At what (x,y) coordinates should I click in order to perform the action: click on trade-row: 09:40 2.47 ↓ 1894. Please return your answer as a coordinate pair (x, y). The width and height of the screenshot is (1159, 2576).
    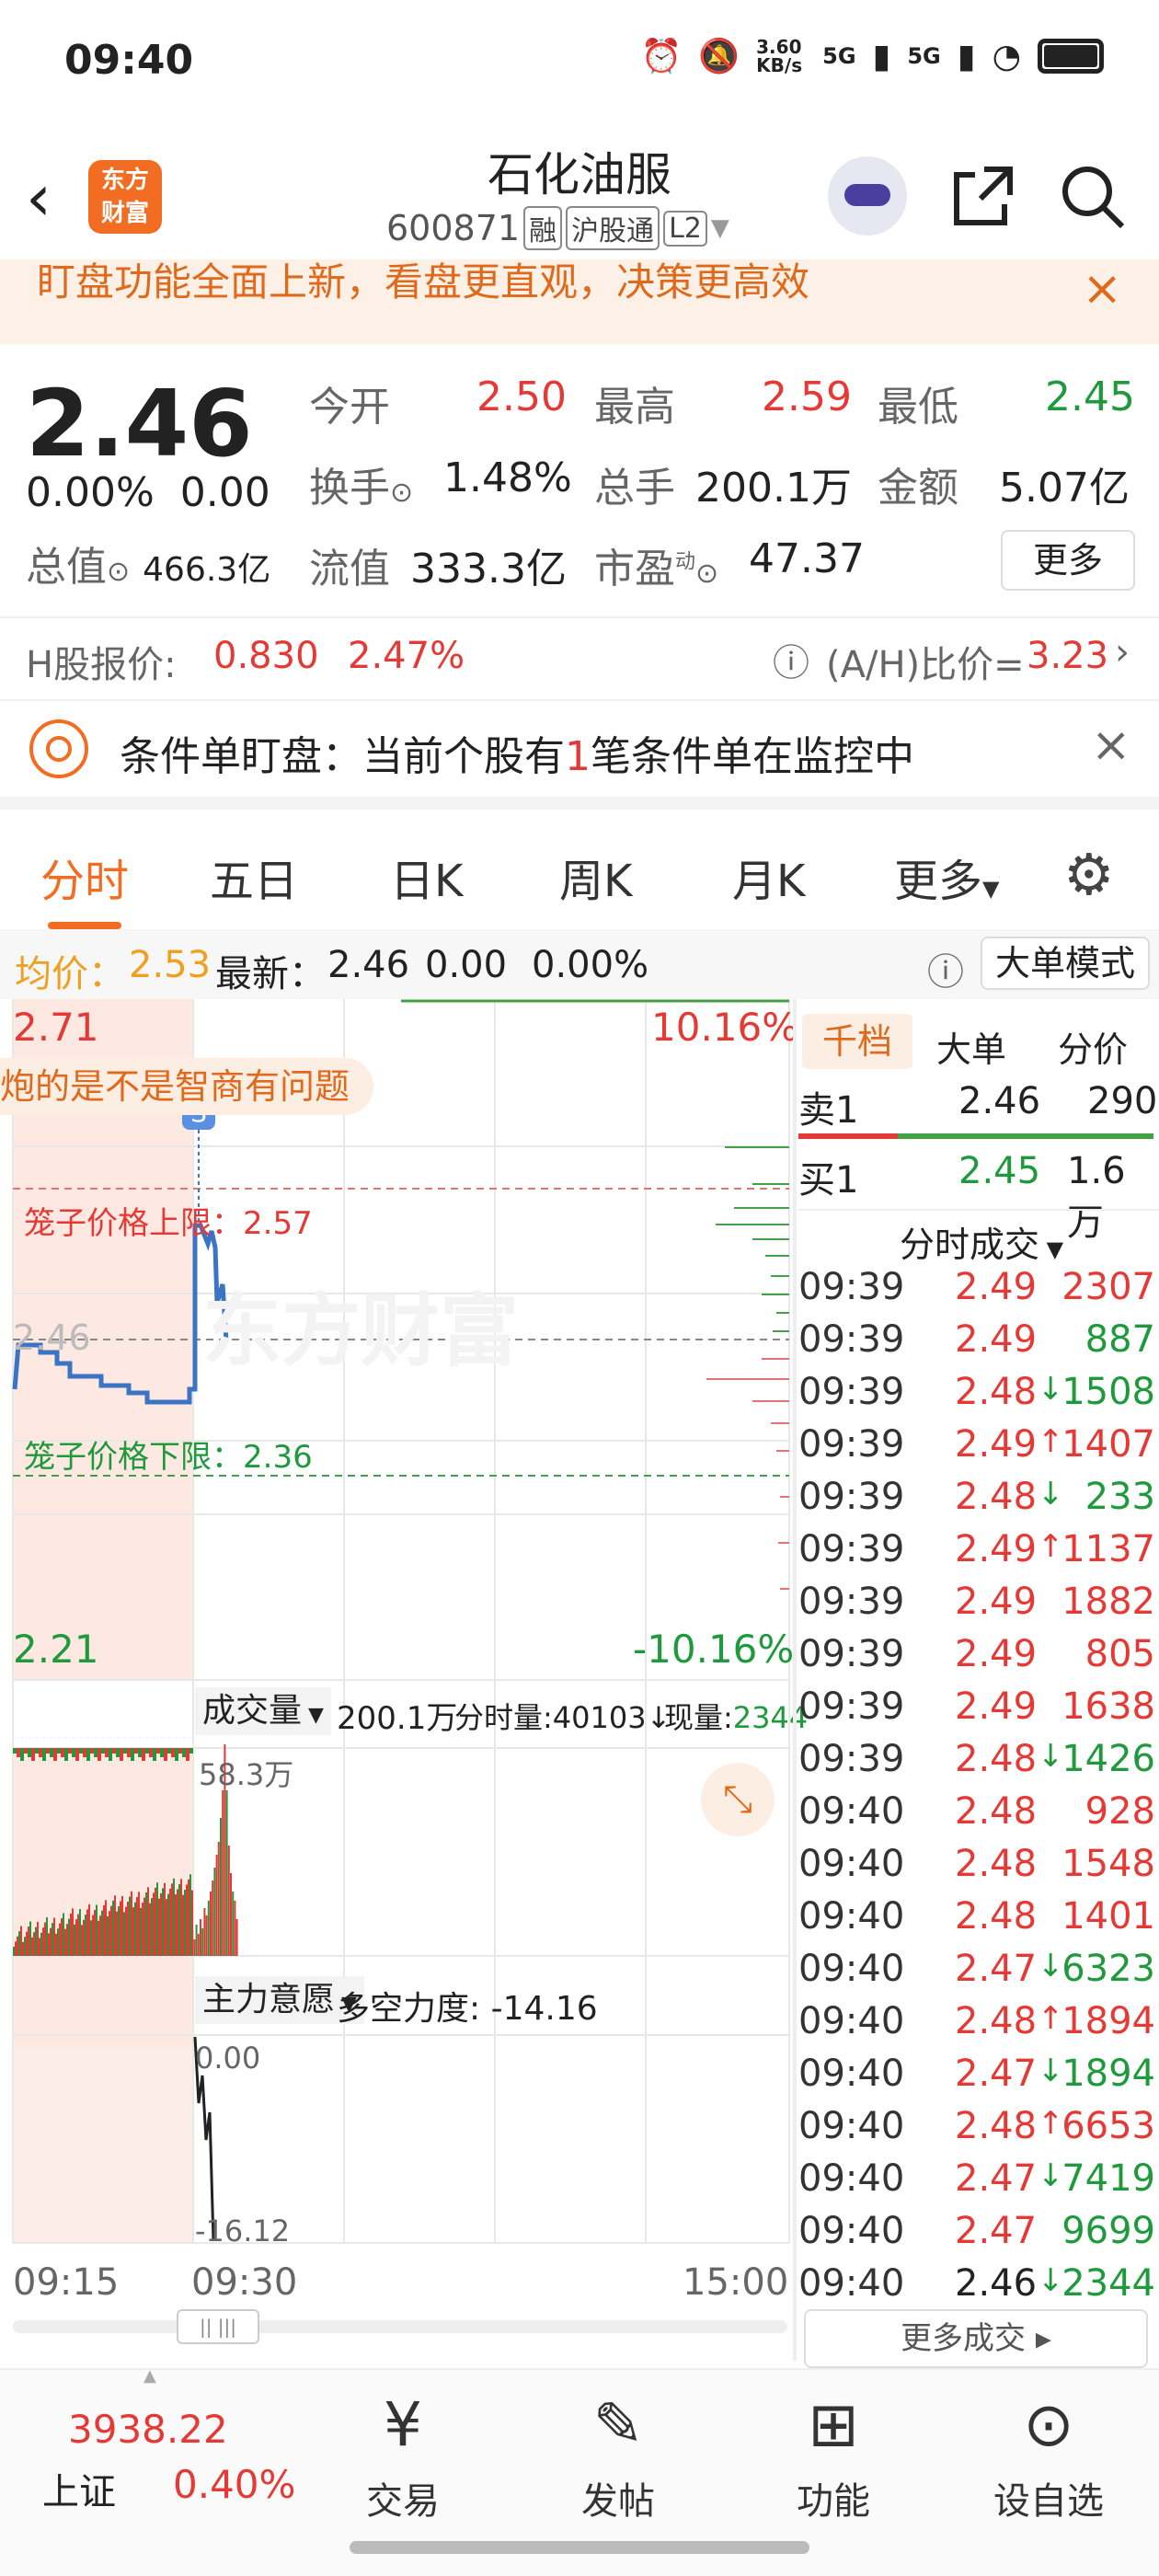
    Looking at the image, I should click on (978, 2079).